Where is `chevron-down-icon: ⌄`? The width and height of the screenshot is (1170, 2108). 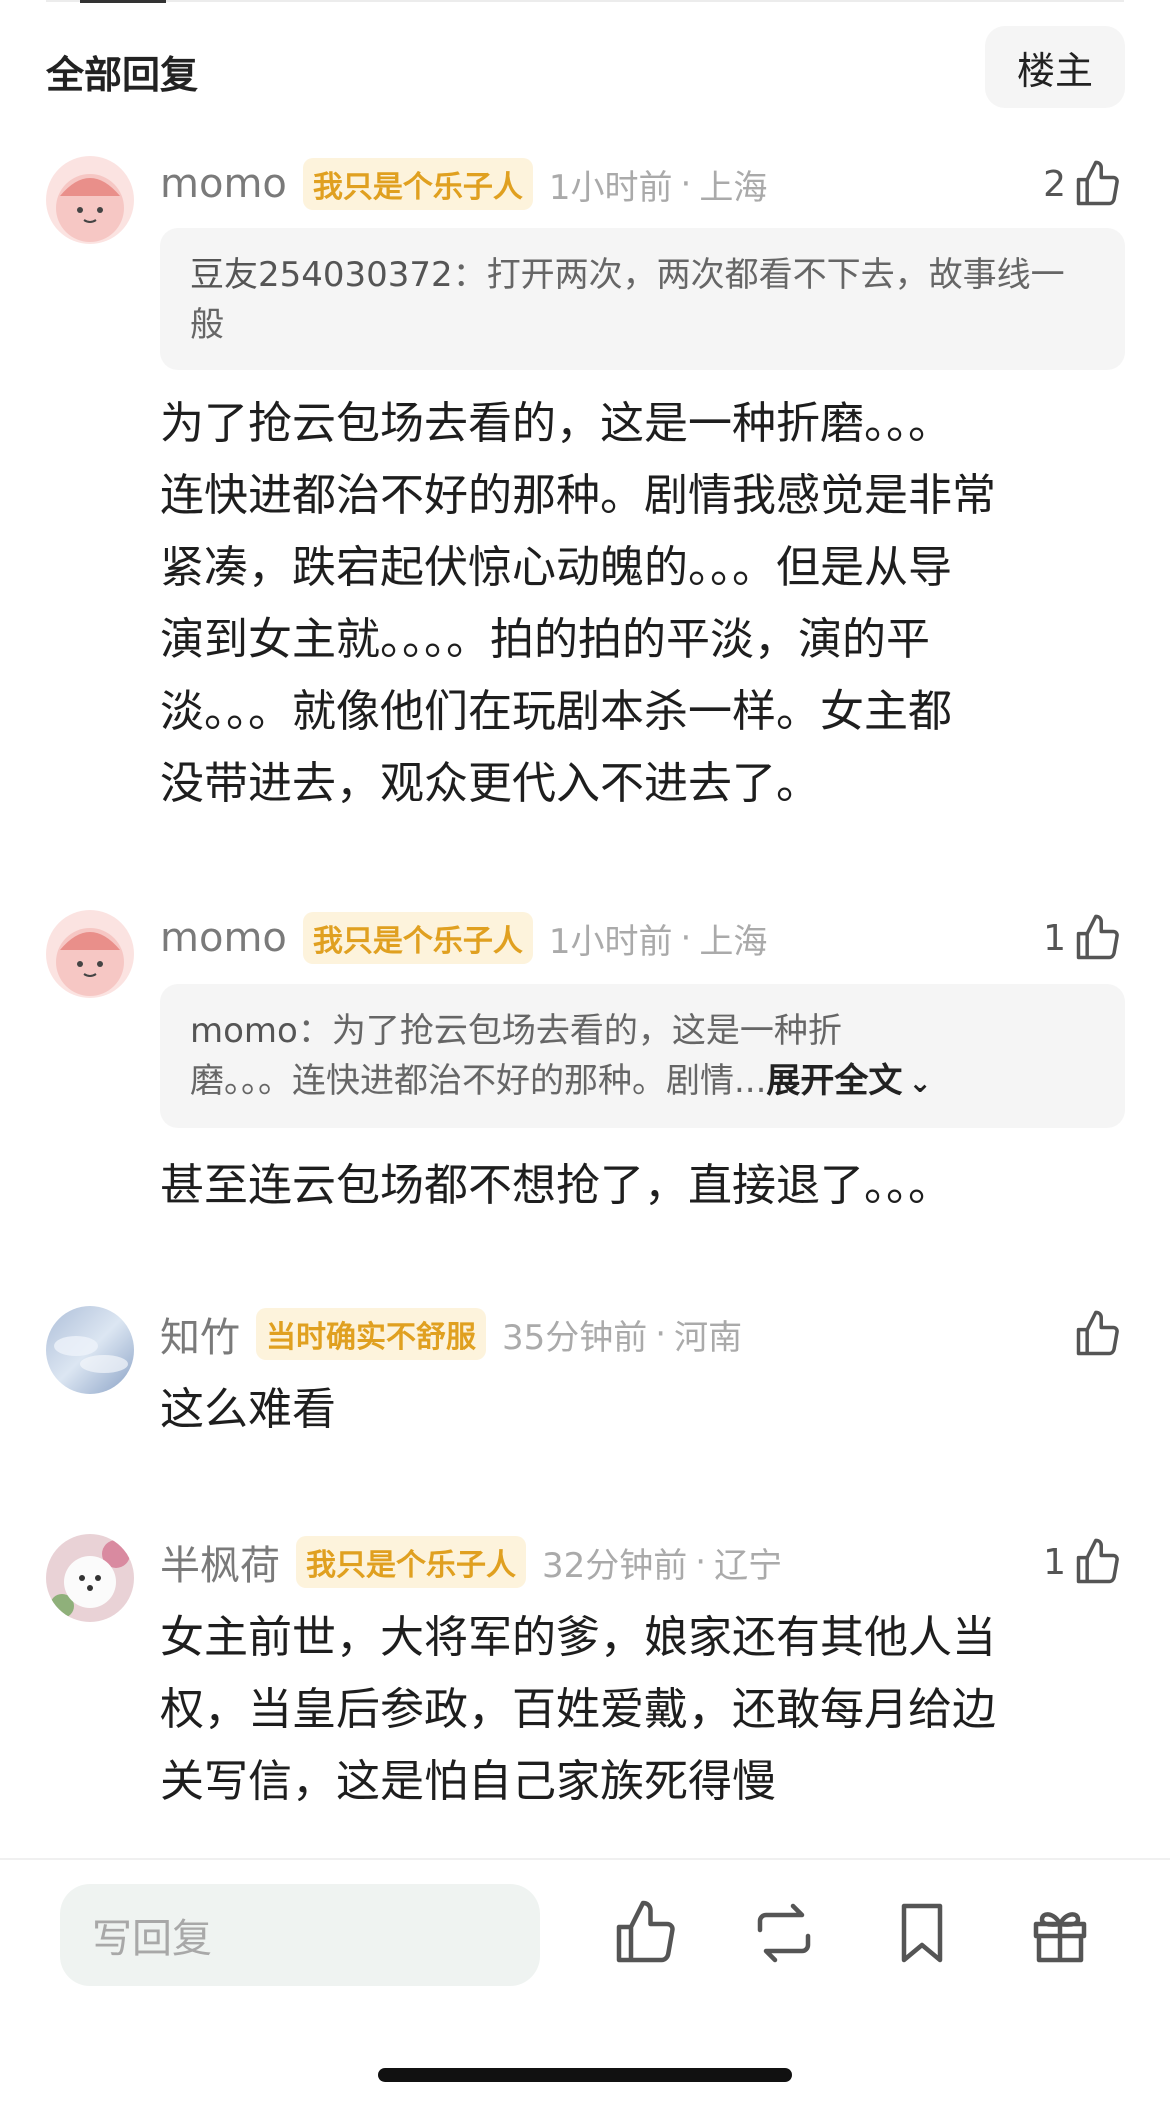
chevron-down-icon: ⌄ is located at coordinates (920, 1082).